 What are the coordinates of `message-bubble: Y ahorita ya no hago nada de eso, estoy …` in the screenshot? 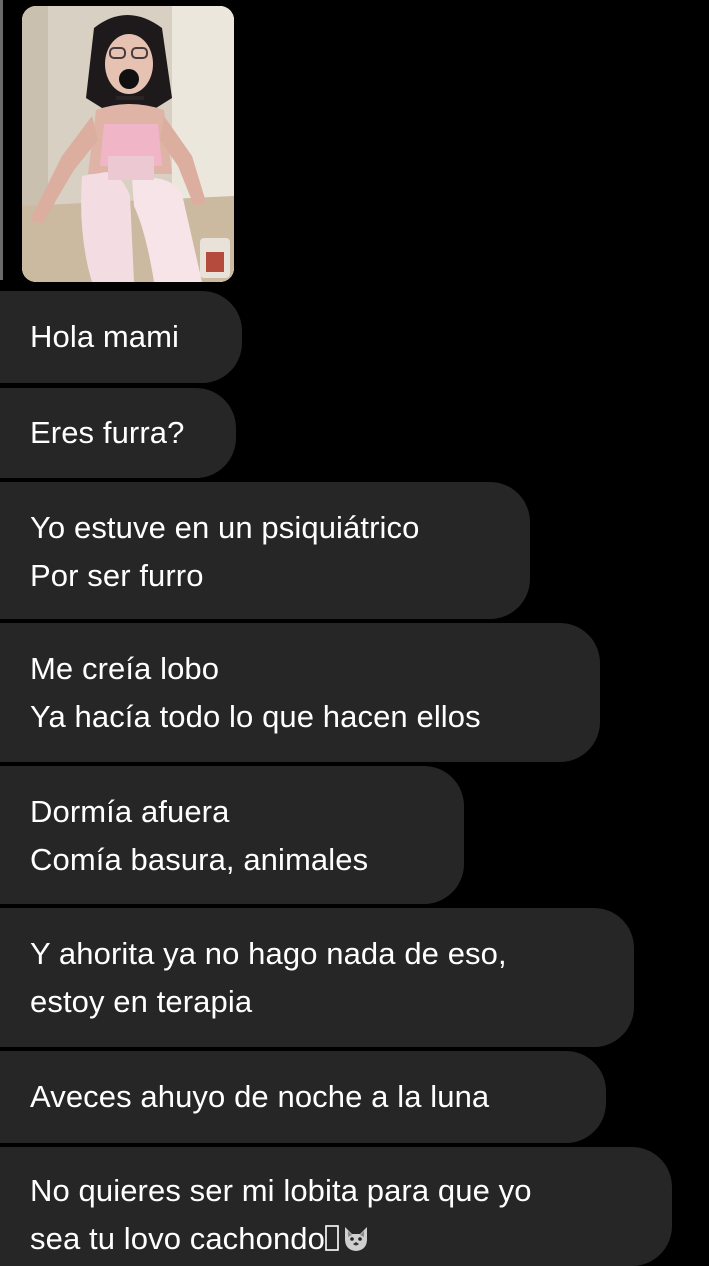 It's located at (317, 977).